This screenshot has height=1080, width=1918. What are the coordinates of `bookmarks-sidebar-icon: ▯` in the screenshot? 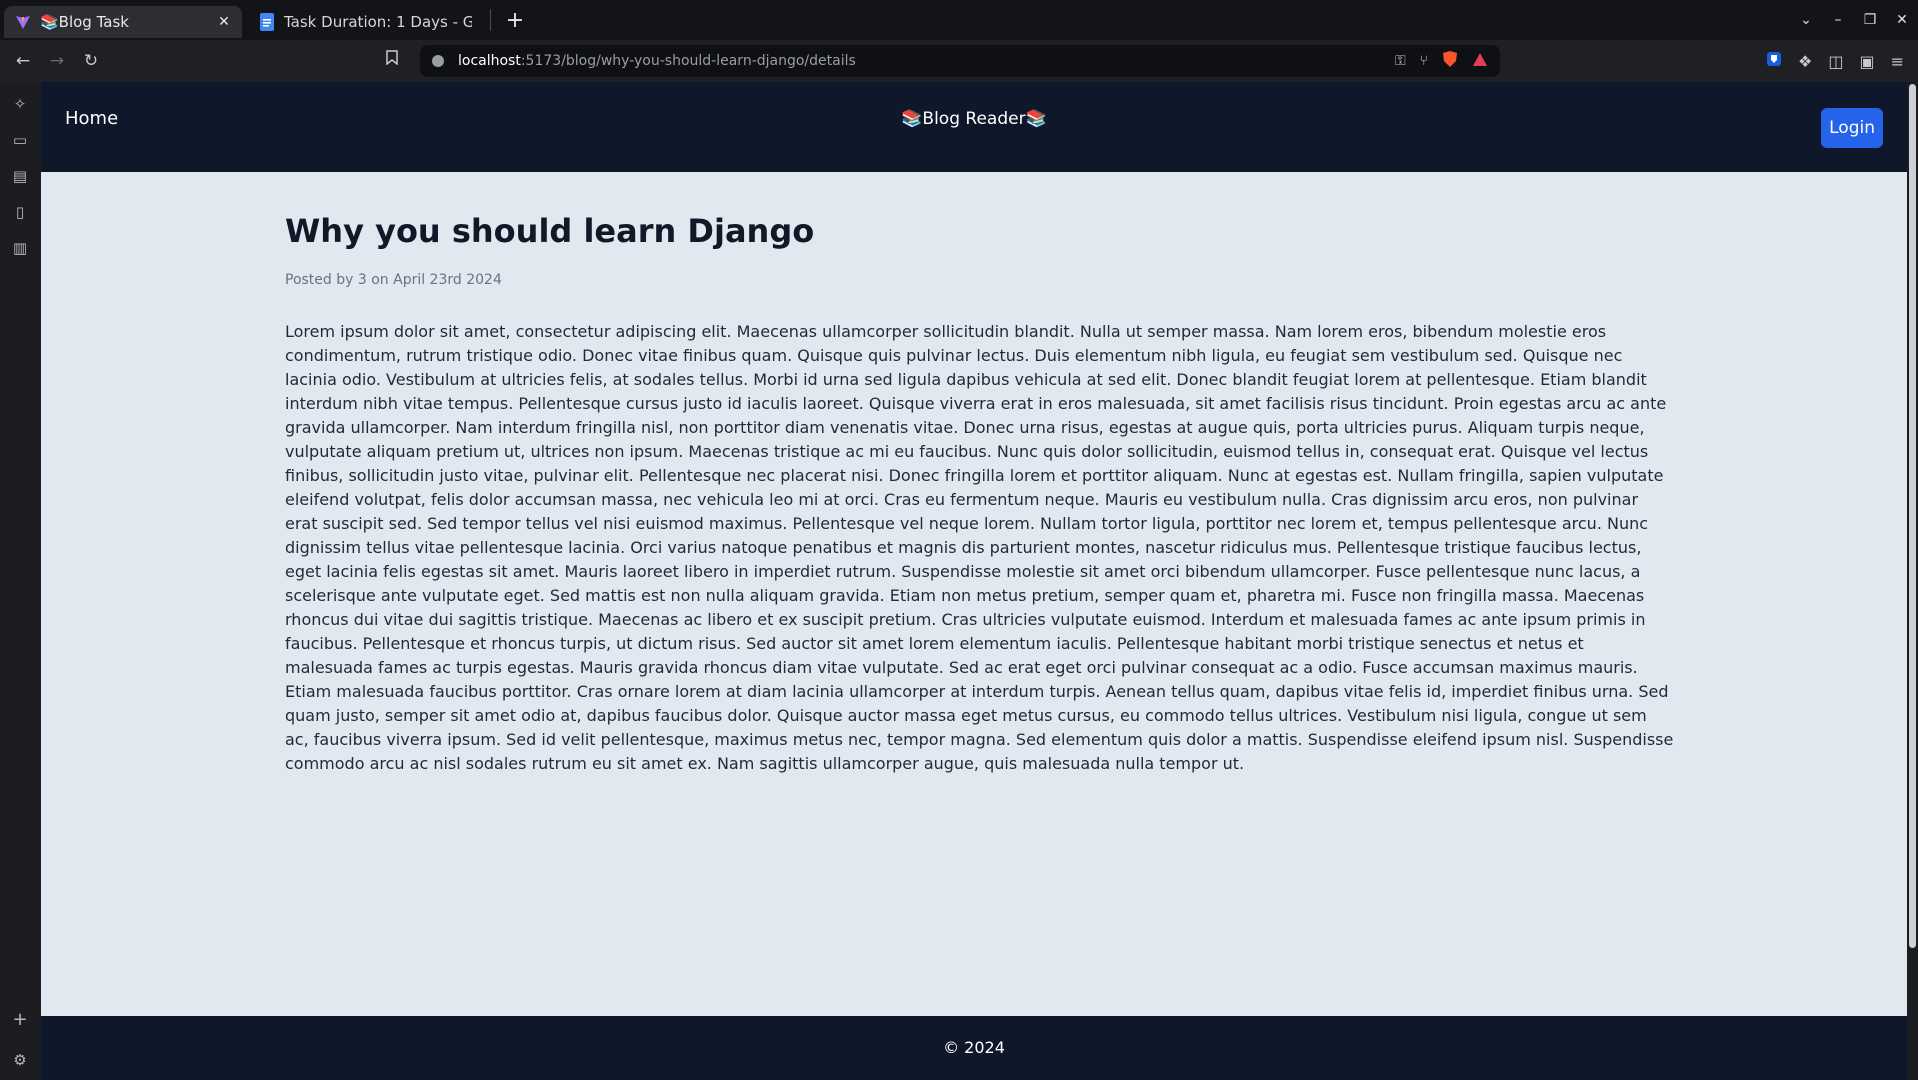 It's located at (20, 212).